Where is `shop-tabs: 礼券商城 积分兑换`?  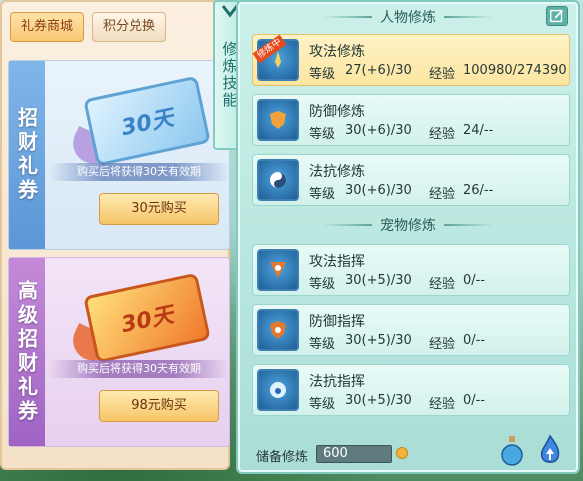 shop-tabs: 礼券商城 积分兑换 is located at coordinates (88, 27).